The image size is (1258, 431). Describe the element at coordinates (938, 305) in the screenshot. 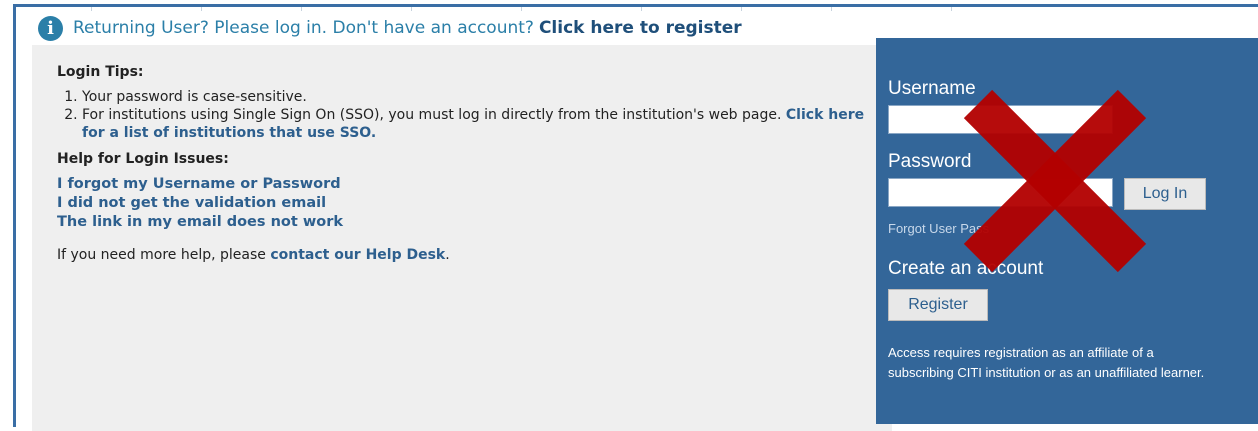

I see `register-button: Register` at that location.